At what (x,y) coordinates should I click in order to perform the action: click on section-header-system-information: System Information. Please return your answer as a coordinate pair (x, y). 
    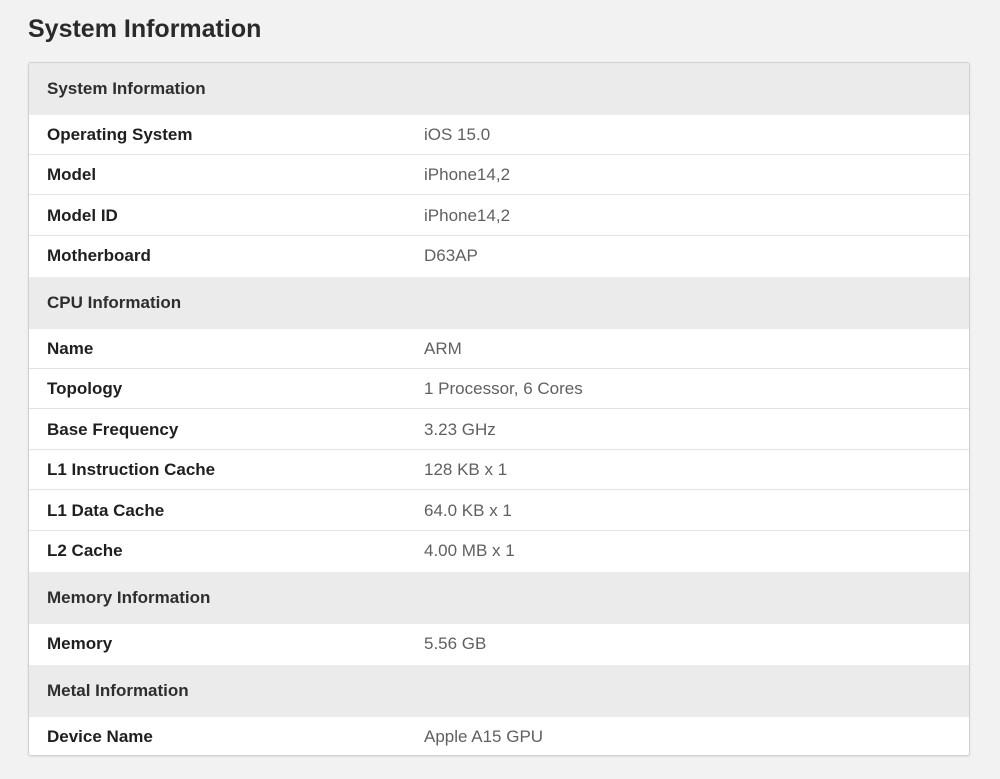
    Looking at the image, I should click on (499, 89).